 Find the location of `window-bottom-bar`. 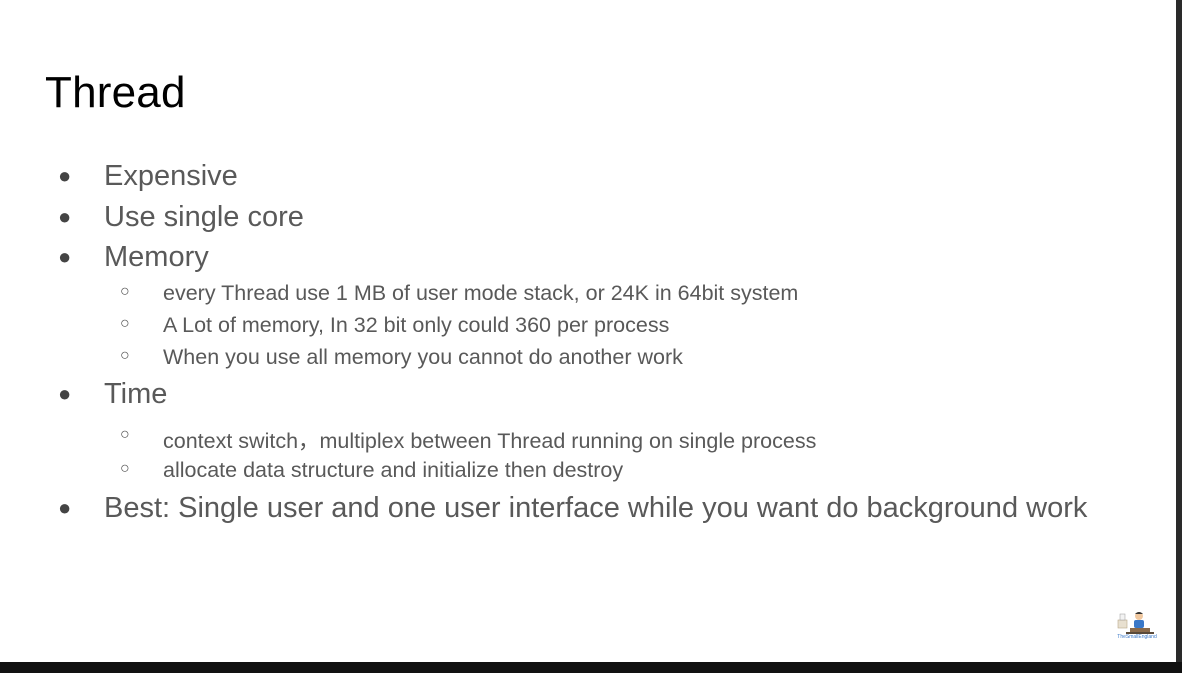

window-bottom-bar is located at coordinates (591, 667).